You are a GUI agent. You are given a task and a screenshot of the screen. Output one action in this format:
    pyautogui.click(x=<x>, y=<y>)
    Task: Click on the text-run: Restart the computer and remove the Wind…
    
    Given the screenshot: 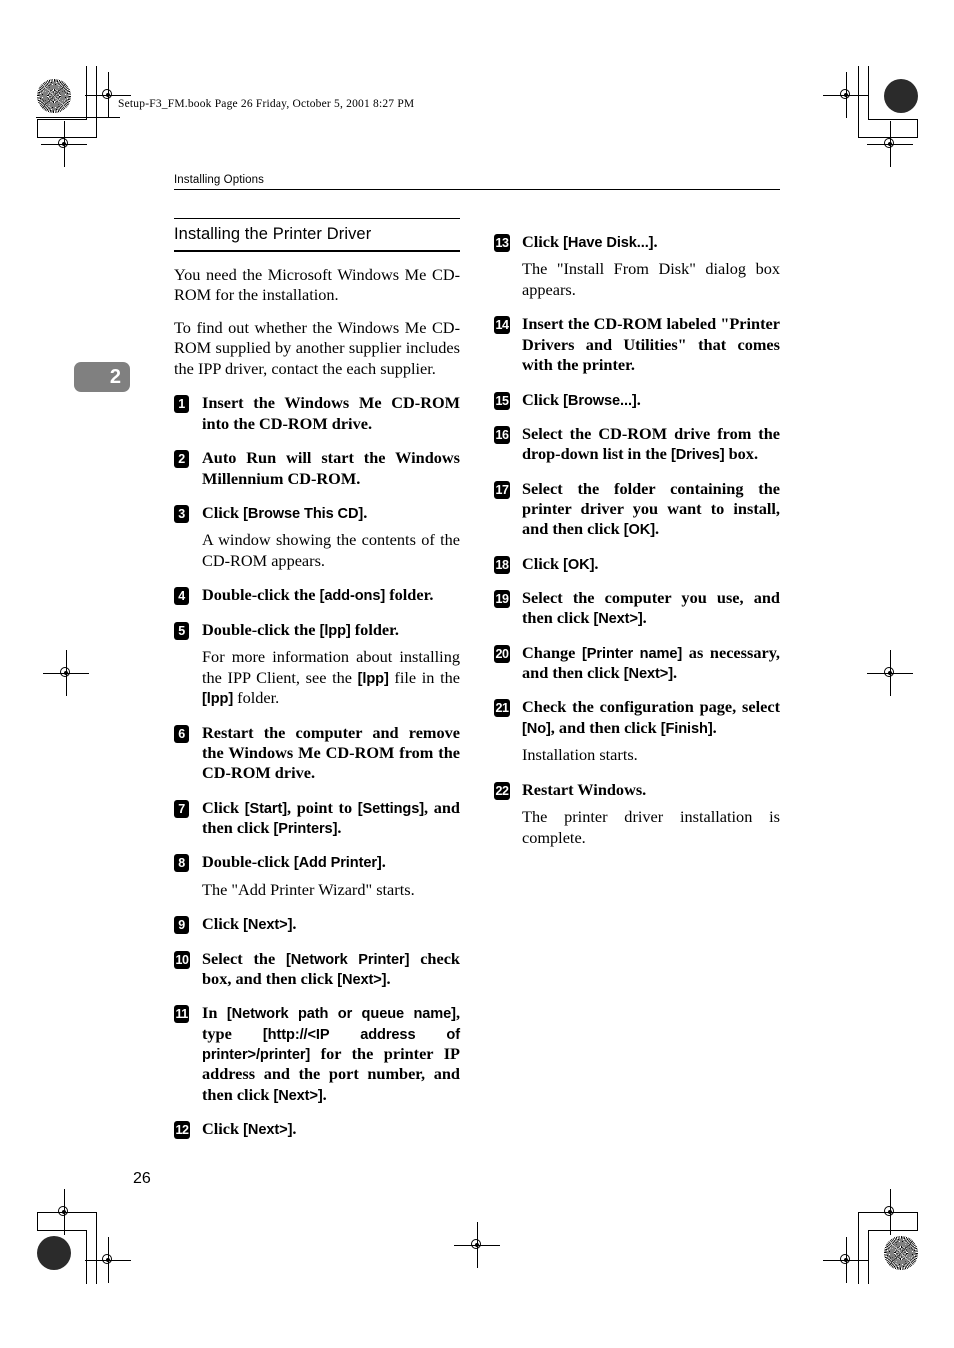 What is the action you would take?
    pyautogui.click(x=331, y=752)
    